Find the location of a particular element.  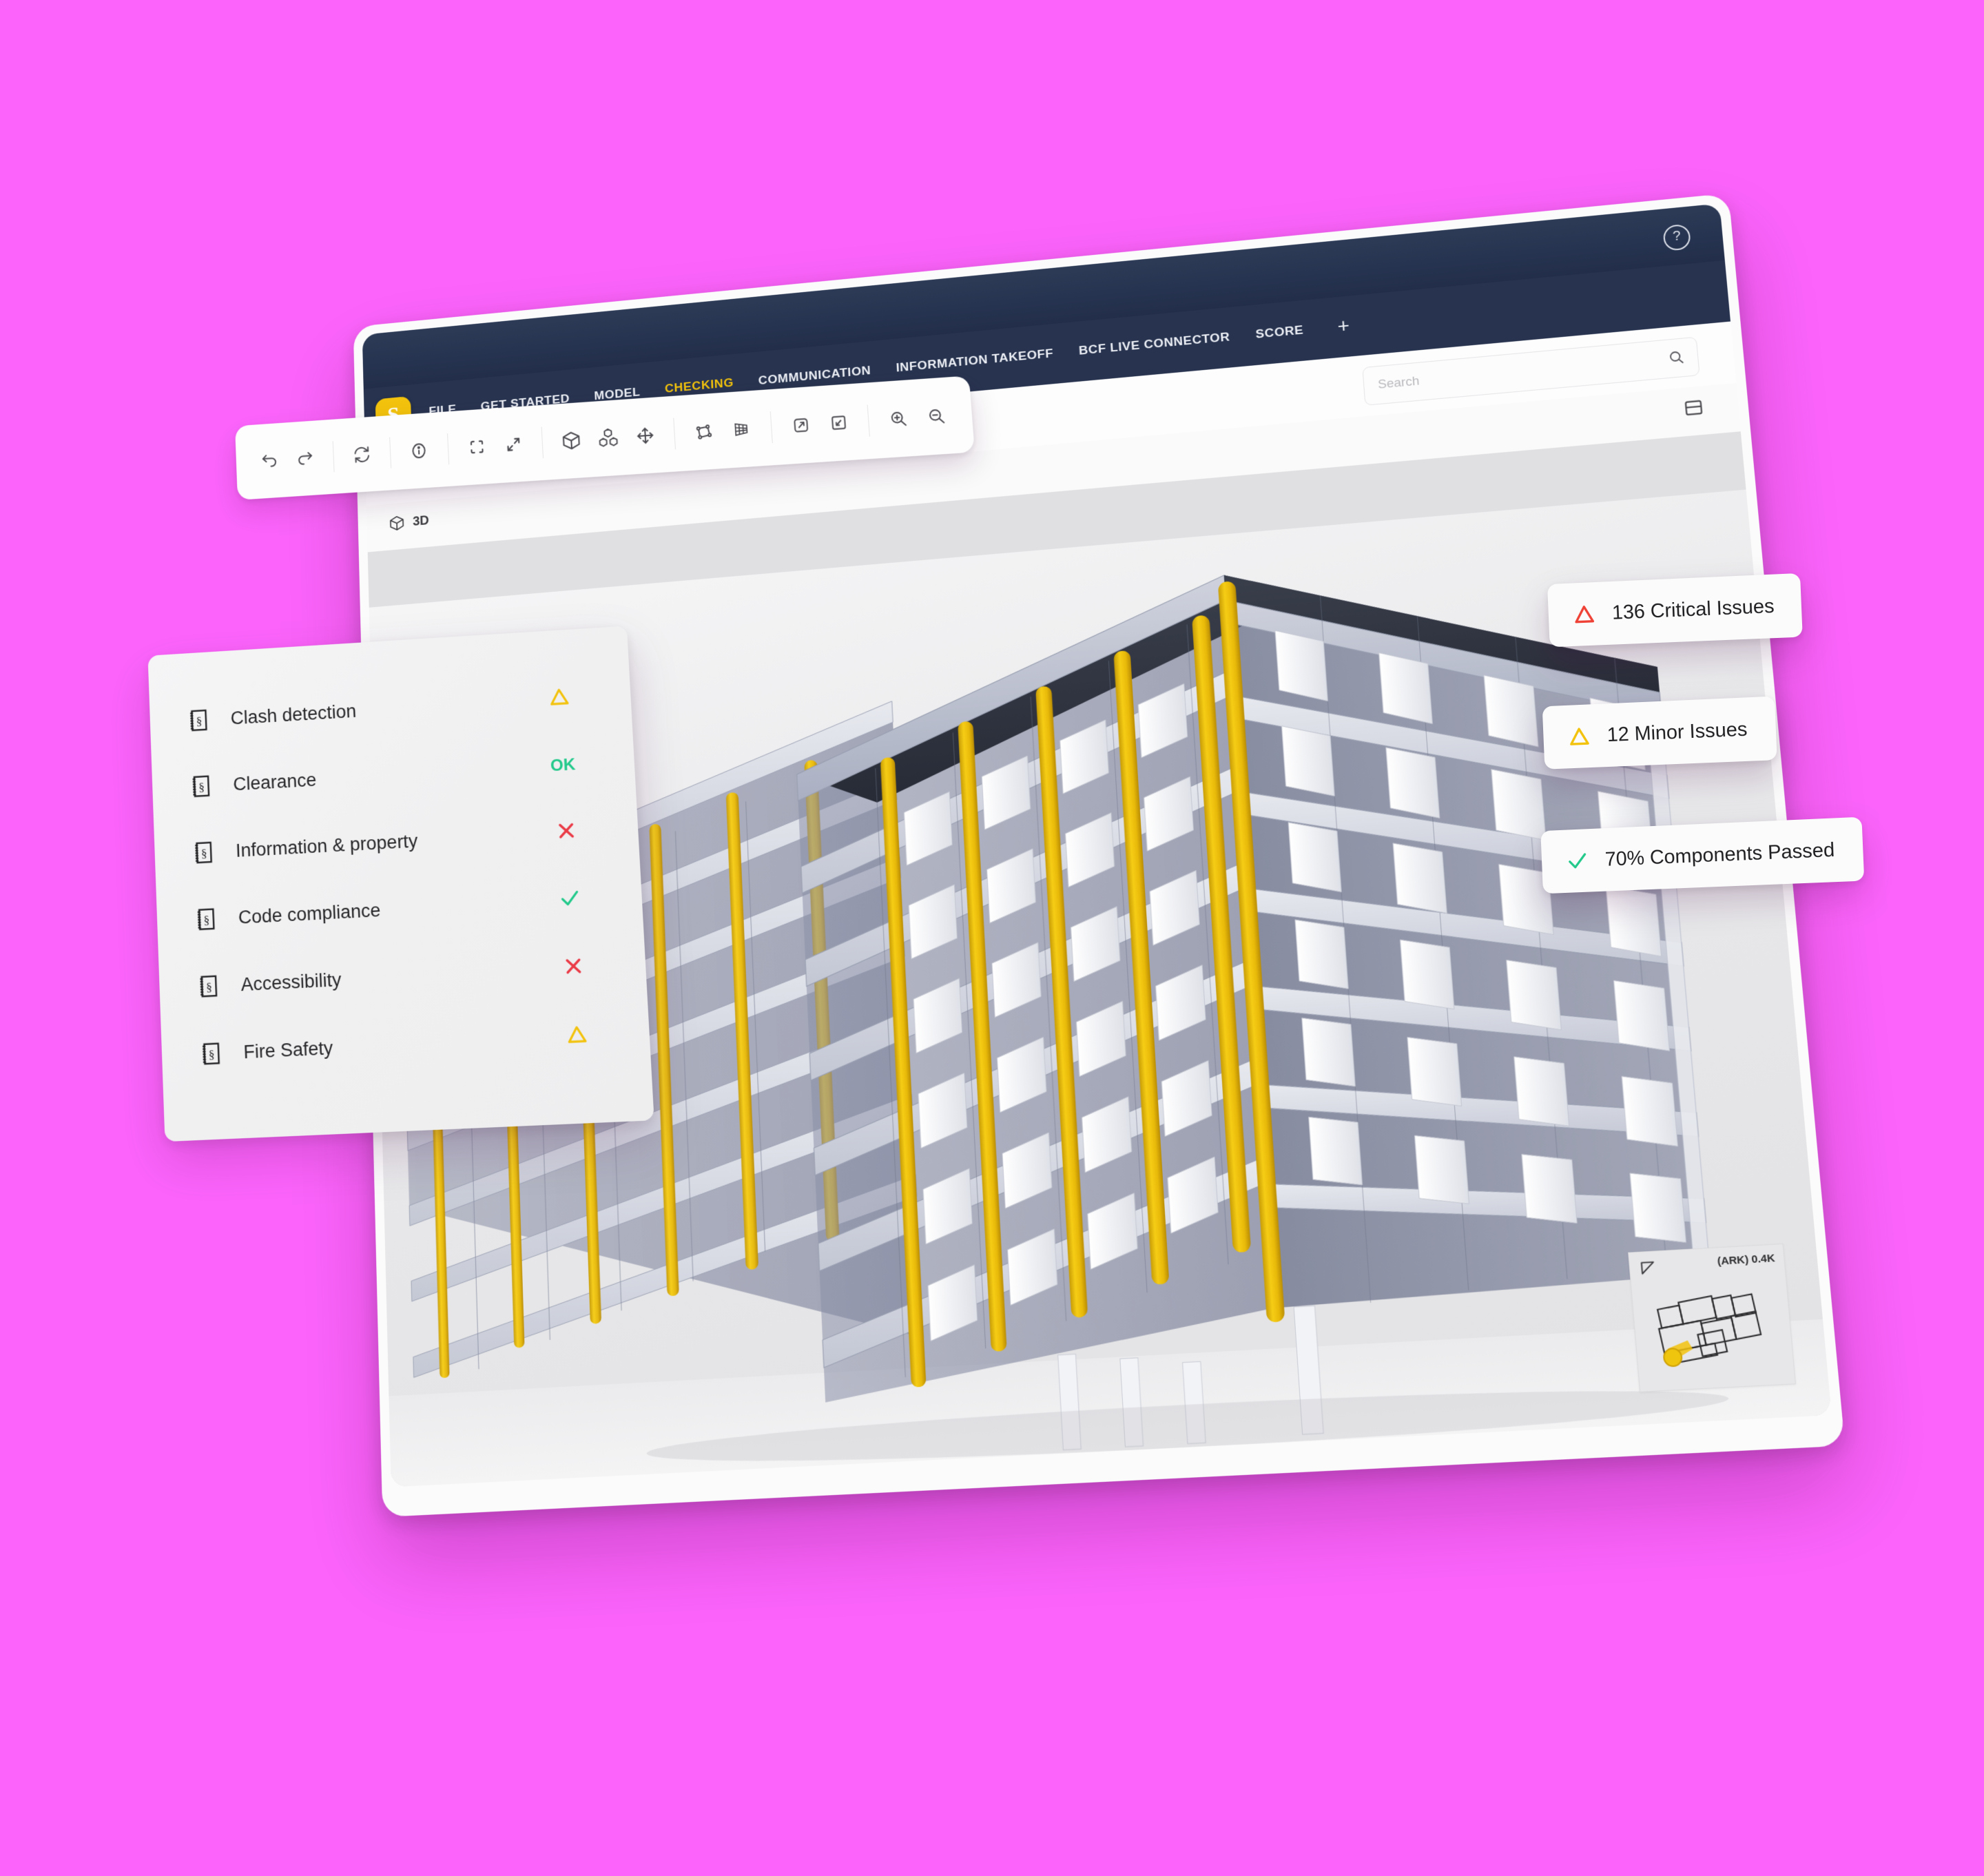

fullscreen-expand-icon is located at coordinates (514, 444).